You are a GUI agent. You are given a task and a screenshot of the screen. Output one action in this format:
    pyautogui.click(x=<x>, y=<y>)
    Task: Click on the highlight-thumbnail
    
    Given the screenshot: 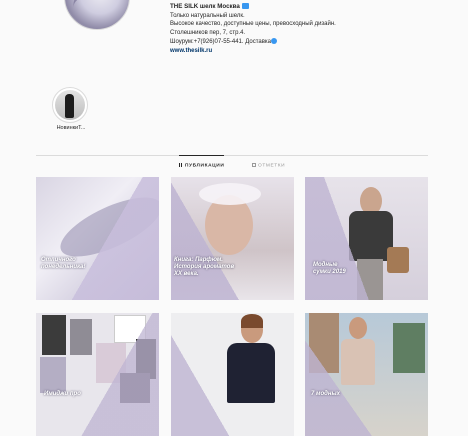 What is the action you would take?
    pyautogui.click(x=70, y=105)
    